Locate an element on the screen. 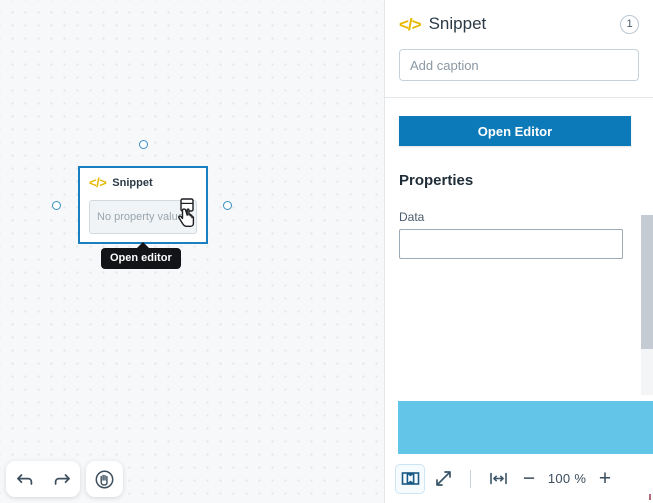 Image resolution: width=653 pixels, height=503 pixels. redo-button is located at coordinates (61, 479).